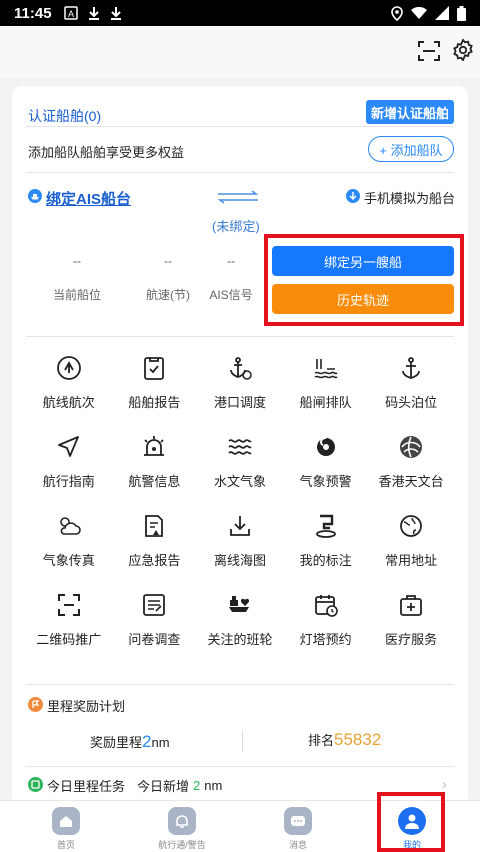  Describe the element at coordinates (155, 382) in the screenshot. I see `feature-ship-report: 船舶报告` at that location.